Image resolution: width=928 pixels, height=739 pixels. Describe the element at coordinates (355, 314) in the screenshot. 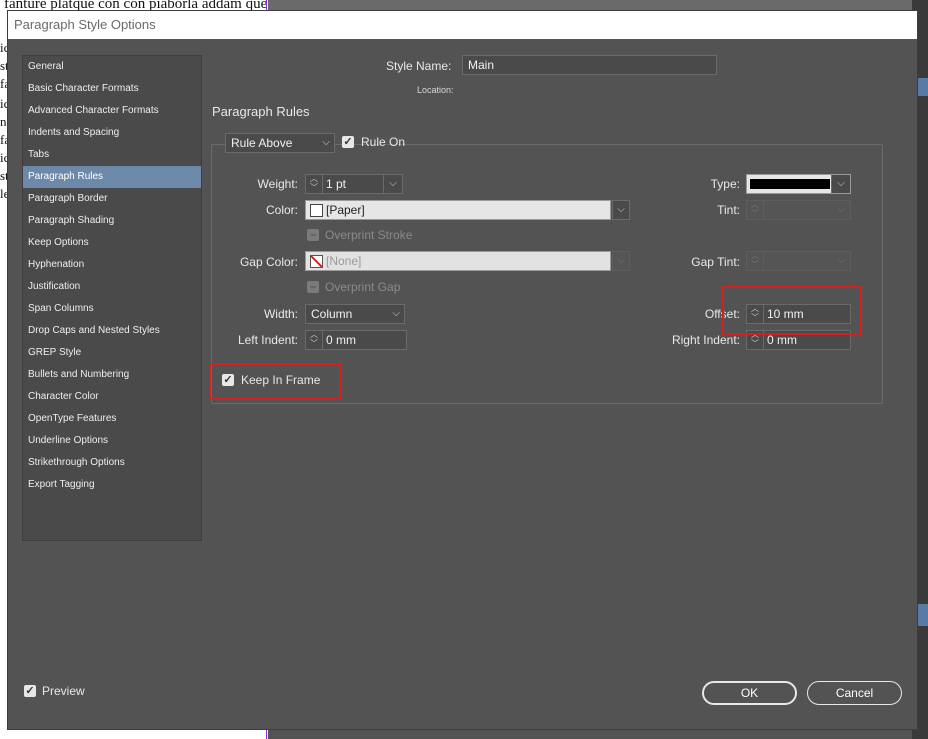

I see `width-dropdown: Column ⌵` at that location.